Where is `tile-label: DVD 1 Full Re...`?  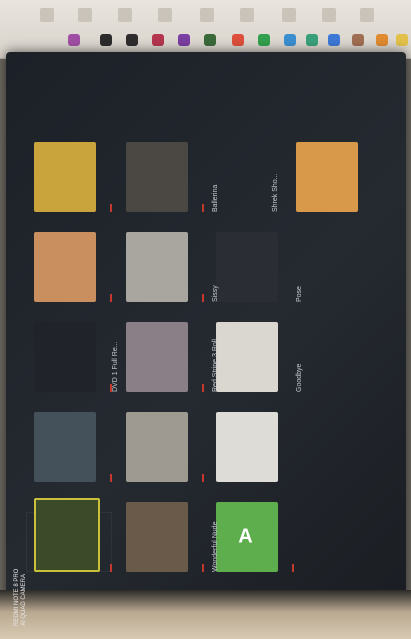
tile-label: DVD 1 Full Re... is located at coordinates (115, 366).